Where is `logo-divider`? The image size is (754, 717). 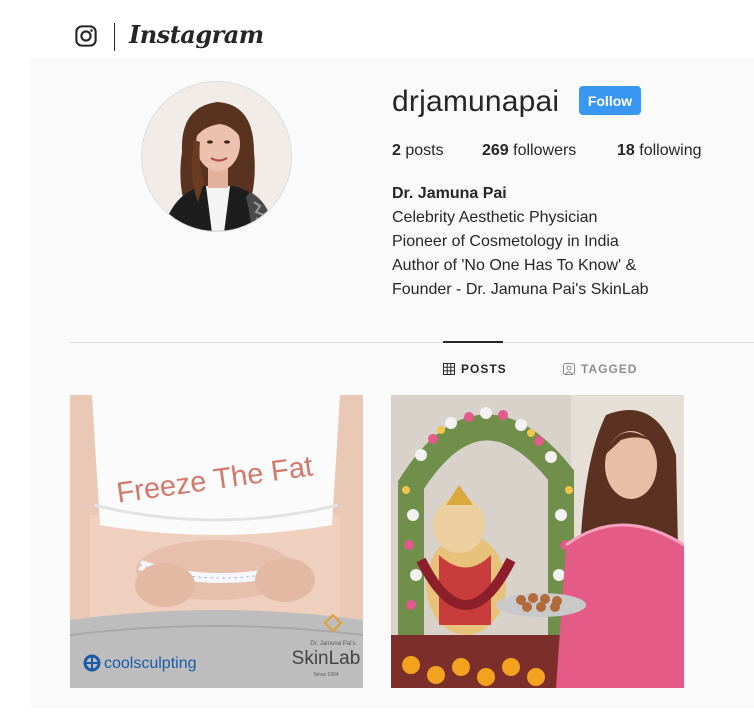
logo-divider is located at coordinates (114, 37).